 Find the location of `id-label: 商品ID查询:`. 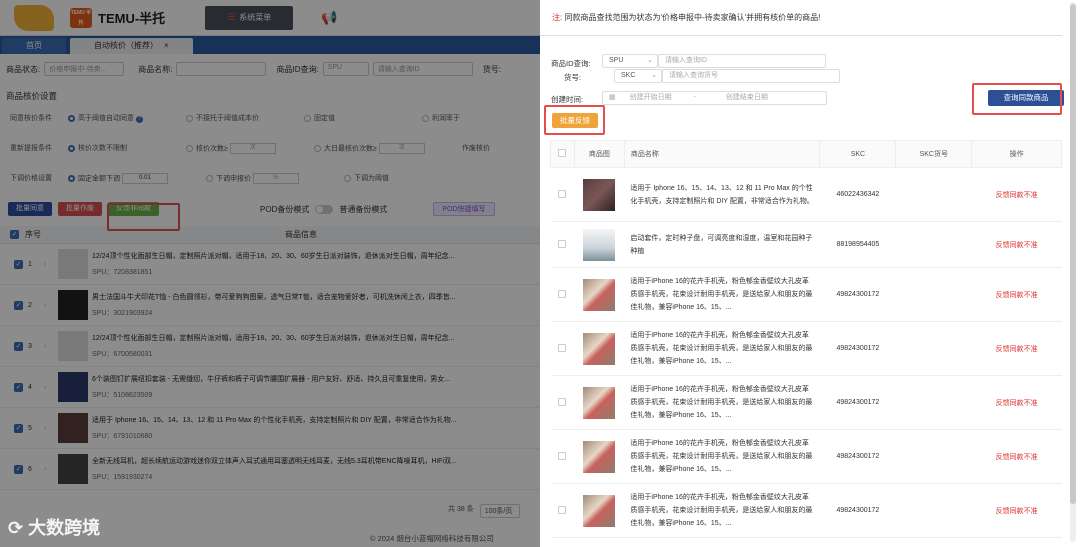

id-label: 商品ID查询: is located at coordinates (571, 63).